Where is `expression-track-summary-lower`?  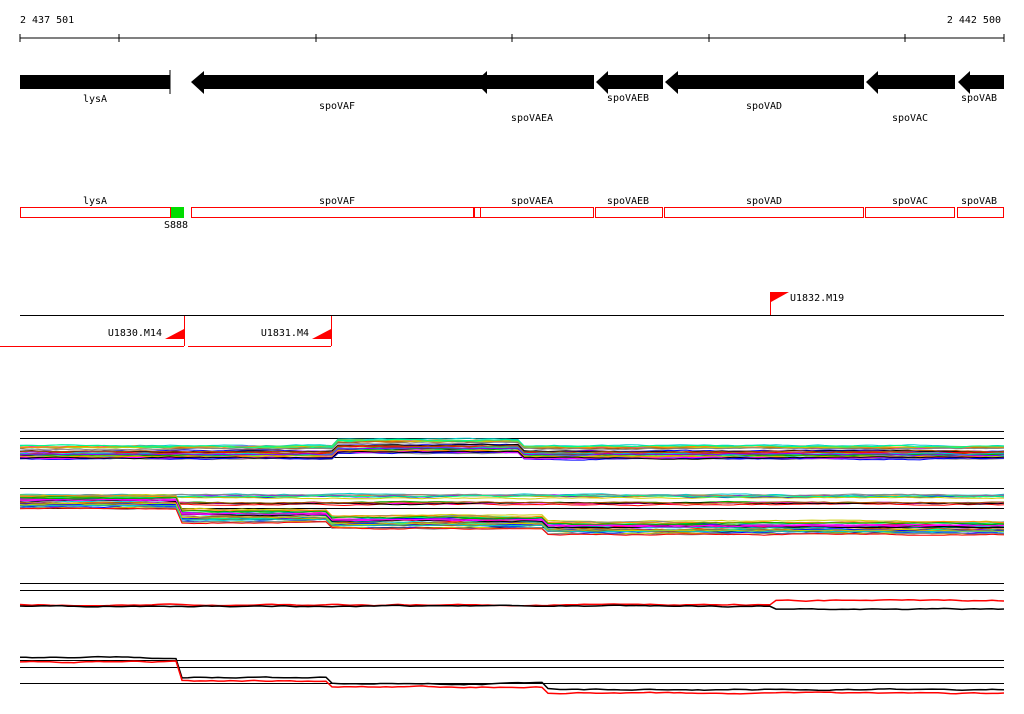 expression-track-summary-lower is located at coordinates (512, 675).